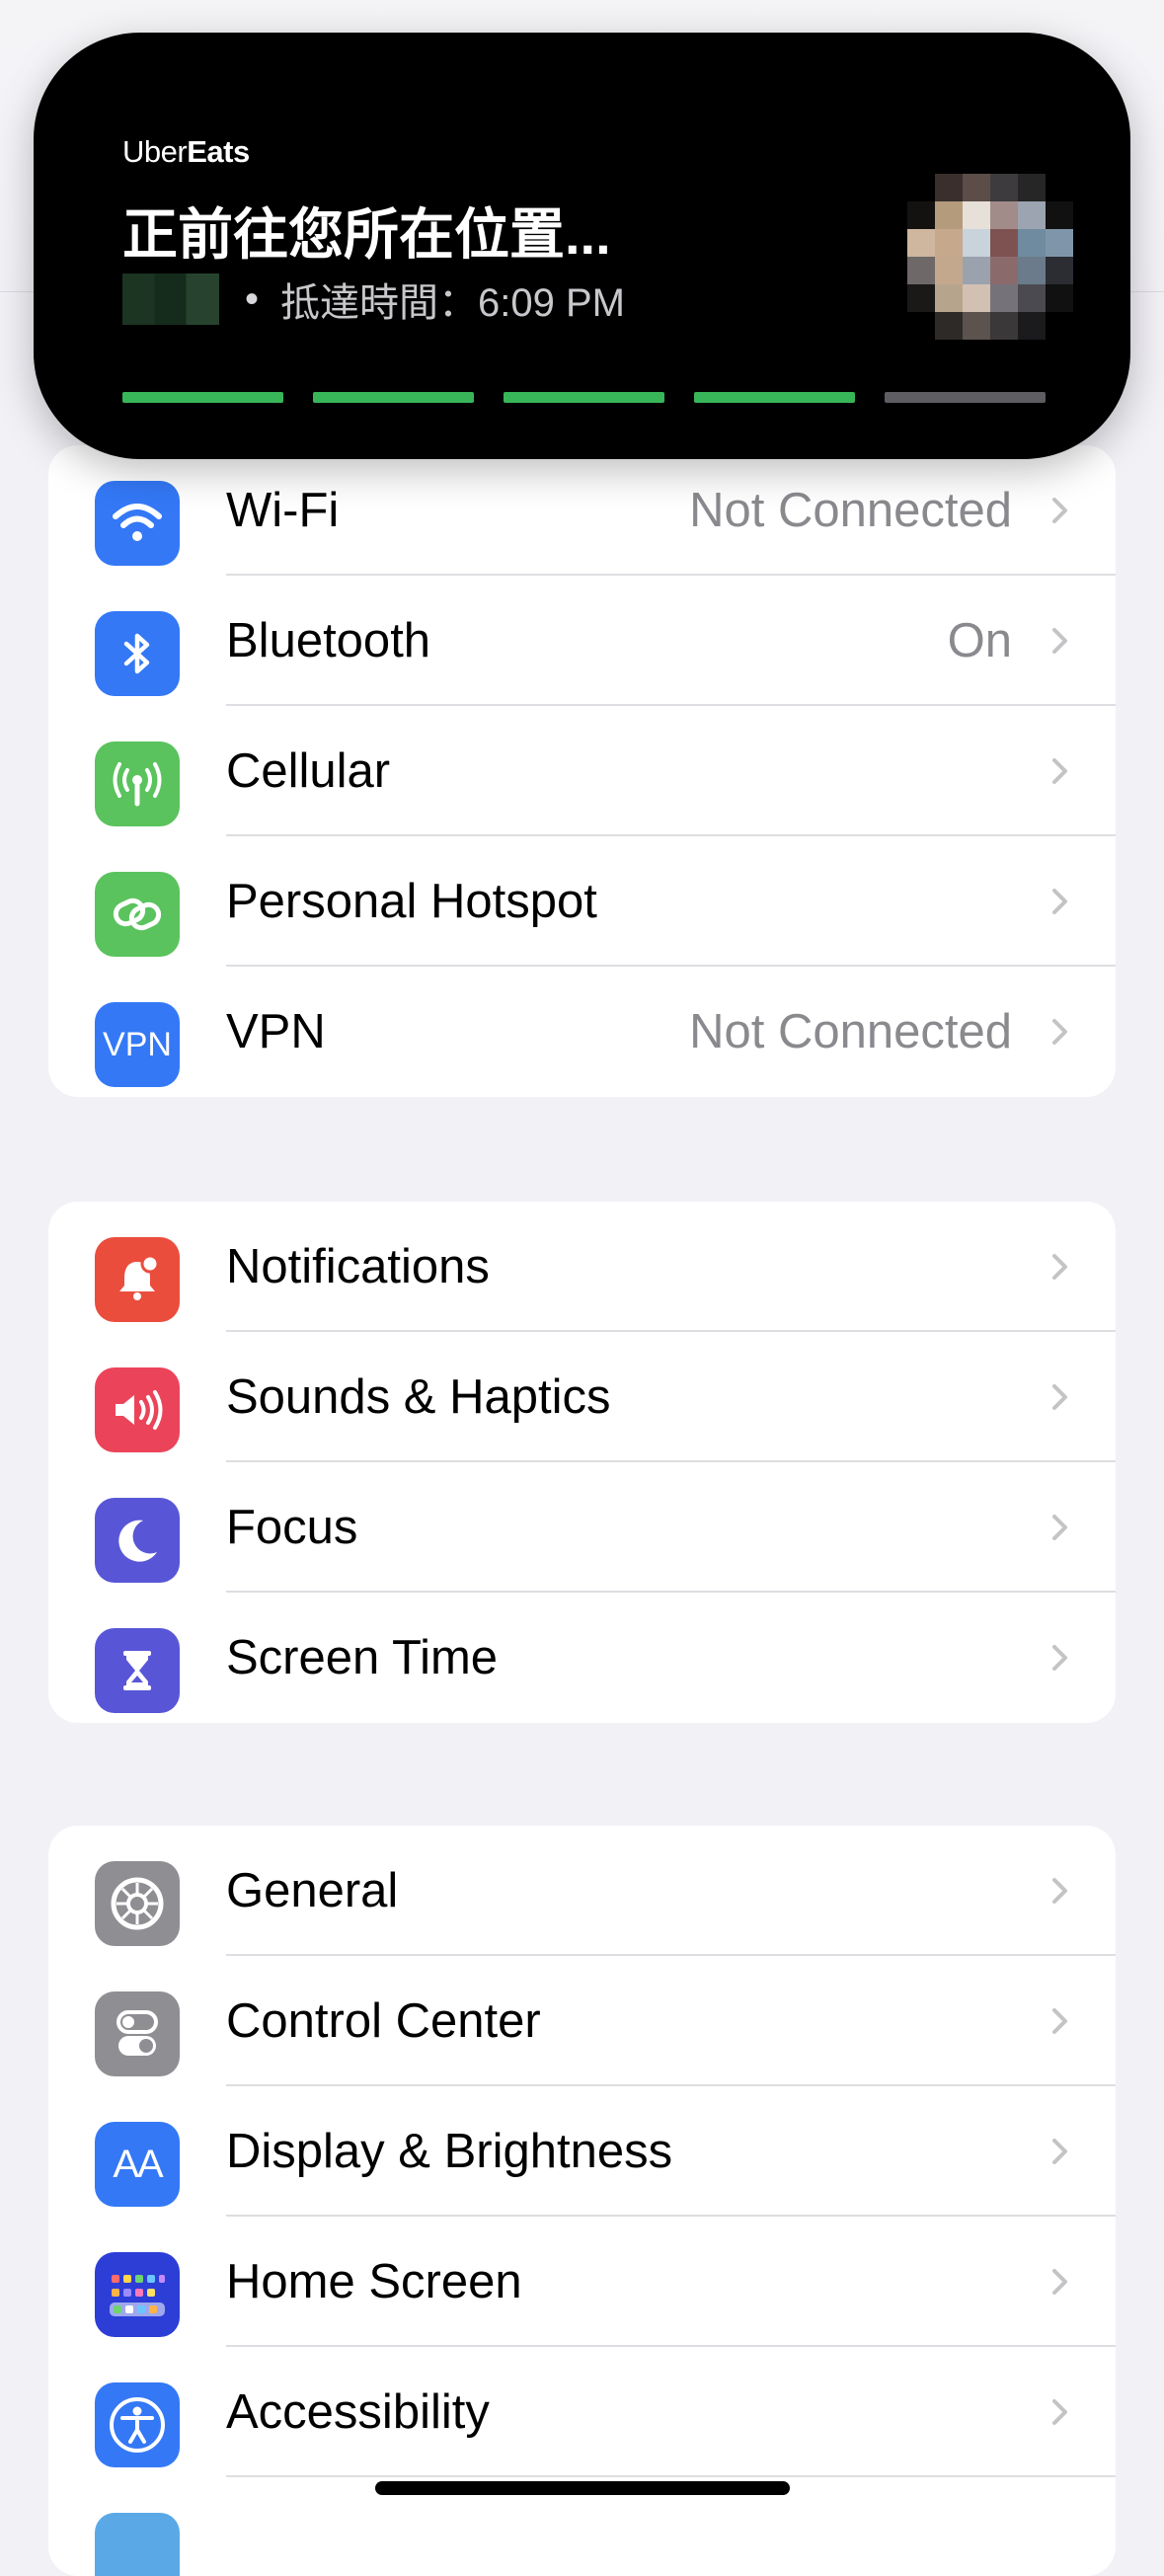 This screenshot has height=2576, width=1164. I want to click on speaker-icon, so click(137, 1409).